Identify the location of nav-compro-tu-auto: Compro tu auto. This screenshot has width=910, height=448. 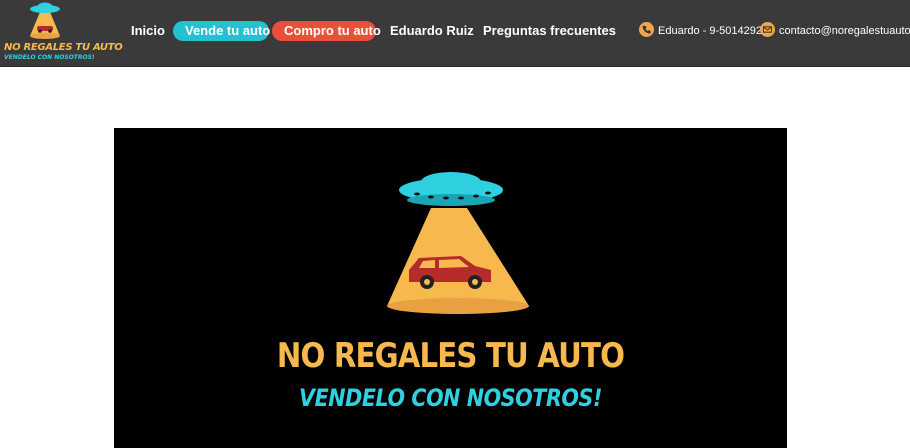
(326, 31).